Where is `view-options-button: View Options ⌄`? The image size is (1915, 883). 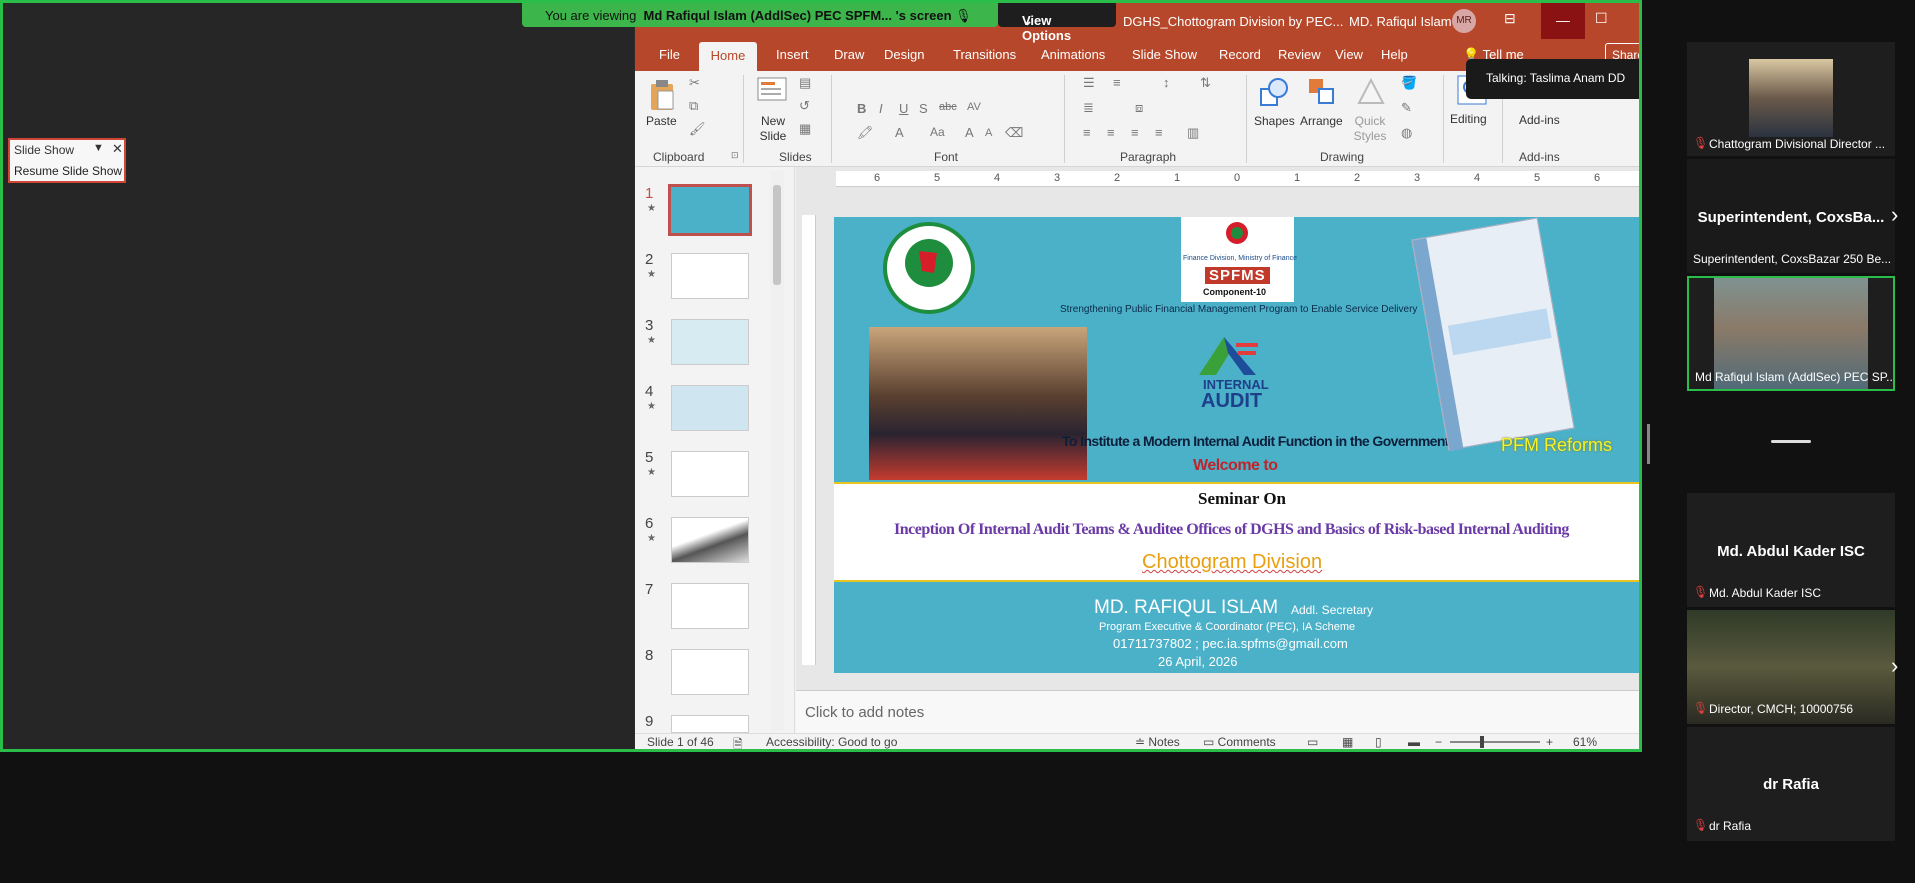
view-options-button: View Options ⌄ is located at coordinates (1057, 23).